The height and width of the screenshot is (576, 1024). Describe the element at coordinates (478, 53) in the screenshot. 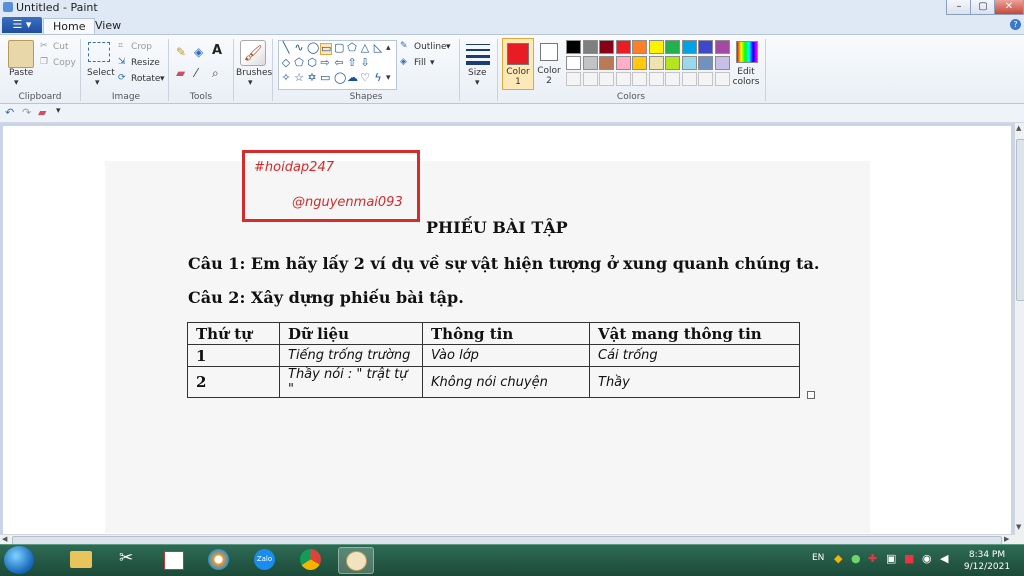

I see `size-icon` at that location.